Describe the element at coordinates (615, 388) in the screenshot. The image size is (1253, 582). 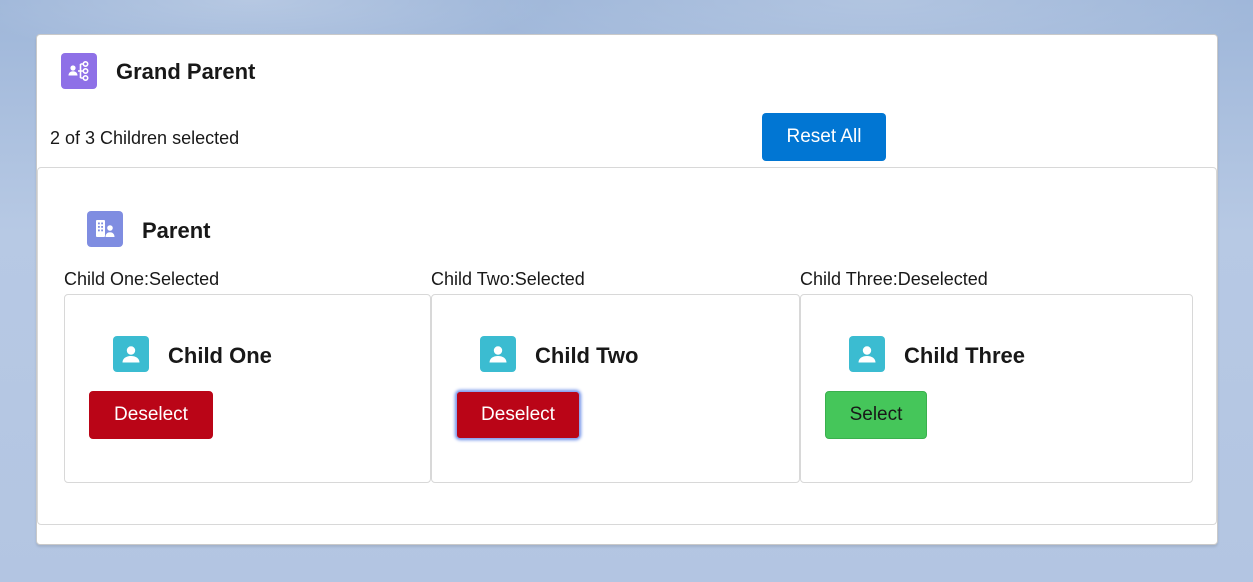
I see `child-two-card: Child Two Deselect` at that location.